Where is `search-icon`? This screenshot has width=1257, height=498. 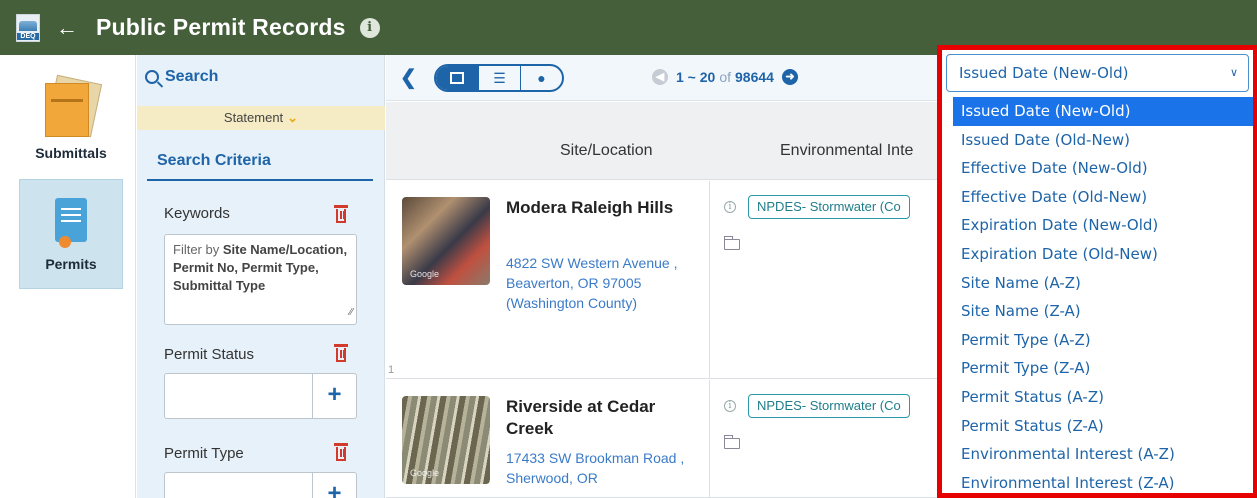
search-icon is located at coordinates (152, 77).